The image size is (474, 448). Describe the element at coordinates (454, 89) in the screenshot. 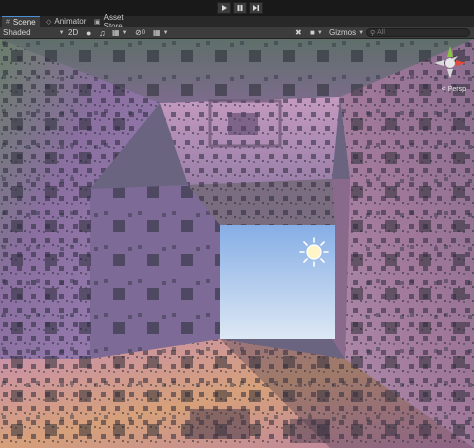

I see `projection-label: < Persp` at that location.